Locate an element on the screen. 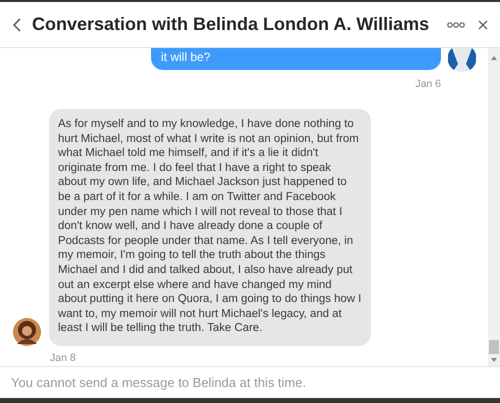 The height and width of the screenshot is (403, 500). dialog-title: Conversation with Belinda London A. Williams is located at coordinates (231, 24).